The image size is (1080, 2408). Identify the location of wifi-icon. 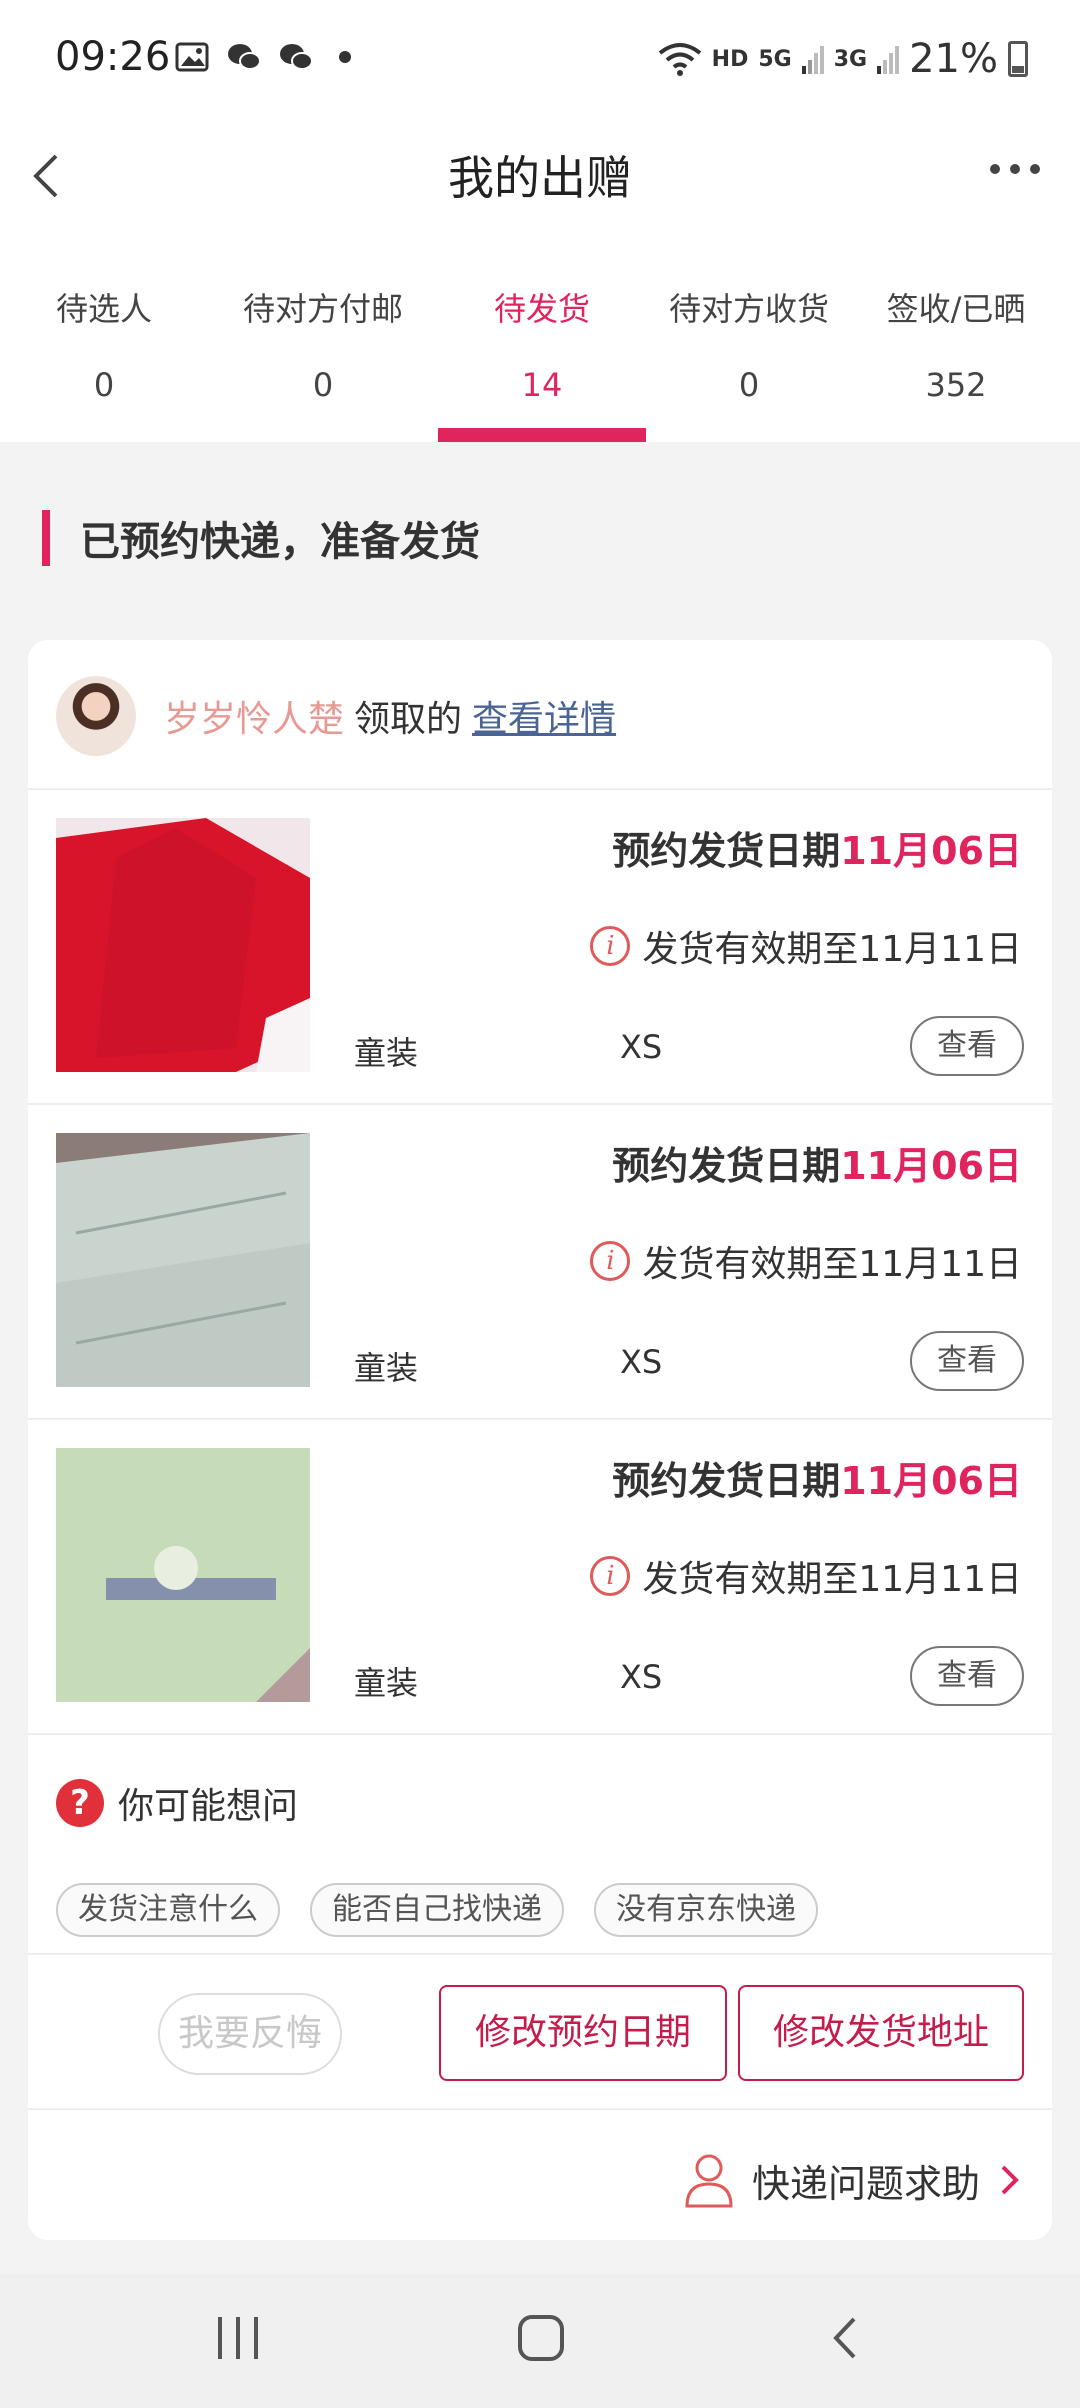
(679, 59).